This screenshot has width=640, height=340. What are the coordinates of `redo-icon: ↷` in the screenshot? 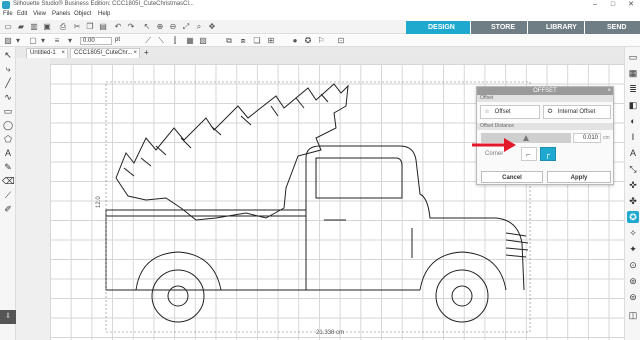 It's located at (131, 27).